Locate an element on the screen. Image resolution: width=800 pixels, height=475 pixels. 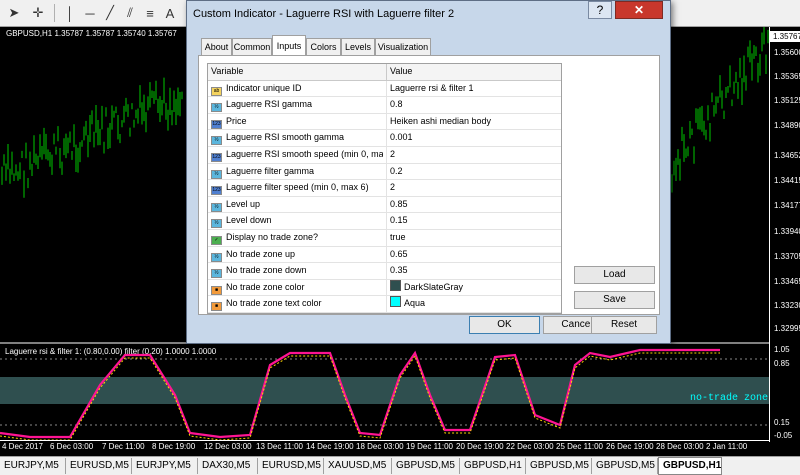
variable-value: Heiken ashi median body is located at coordinates (441, 120).